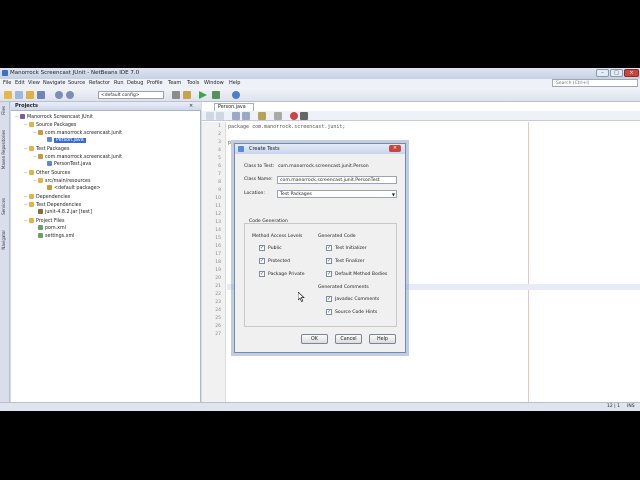 Image resolution: width=640 pixels, height=480 pixels. I want to click on checkbox-label: Test Initializer, so click(351, 248).